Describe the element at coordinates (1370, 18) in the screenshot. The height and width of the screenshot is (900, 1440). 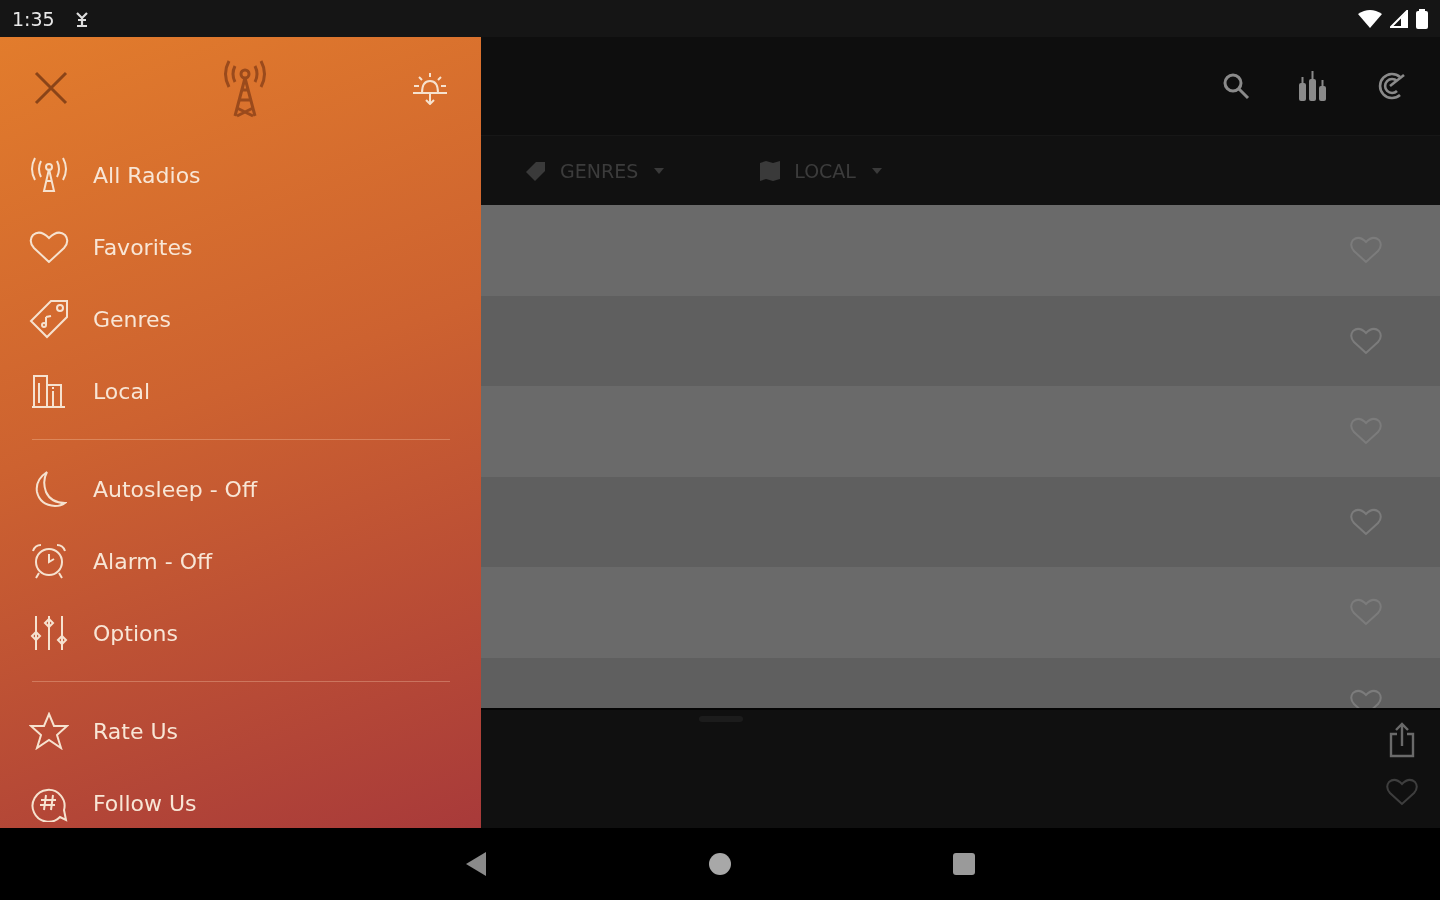
I see `wifi-icon` at that location.